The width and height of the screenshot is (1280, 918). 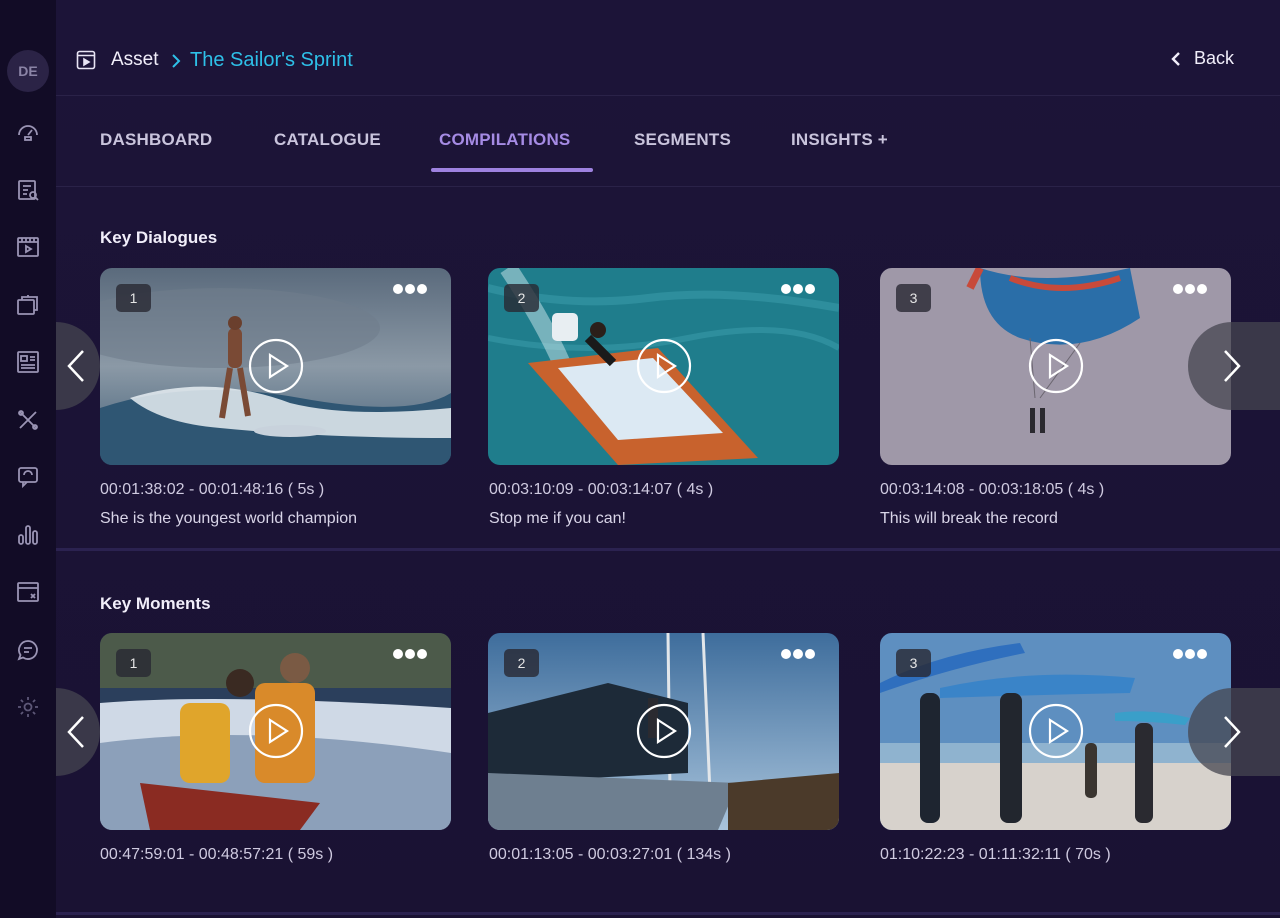 What do you see at coordinates (28, 305) in the screenshot?
I see `folders-icon` at bounding box center [28, 305].